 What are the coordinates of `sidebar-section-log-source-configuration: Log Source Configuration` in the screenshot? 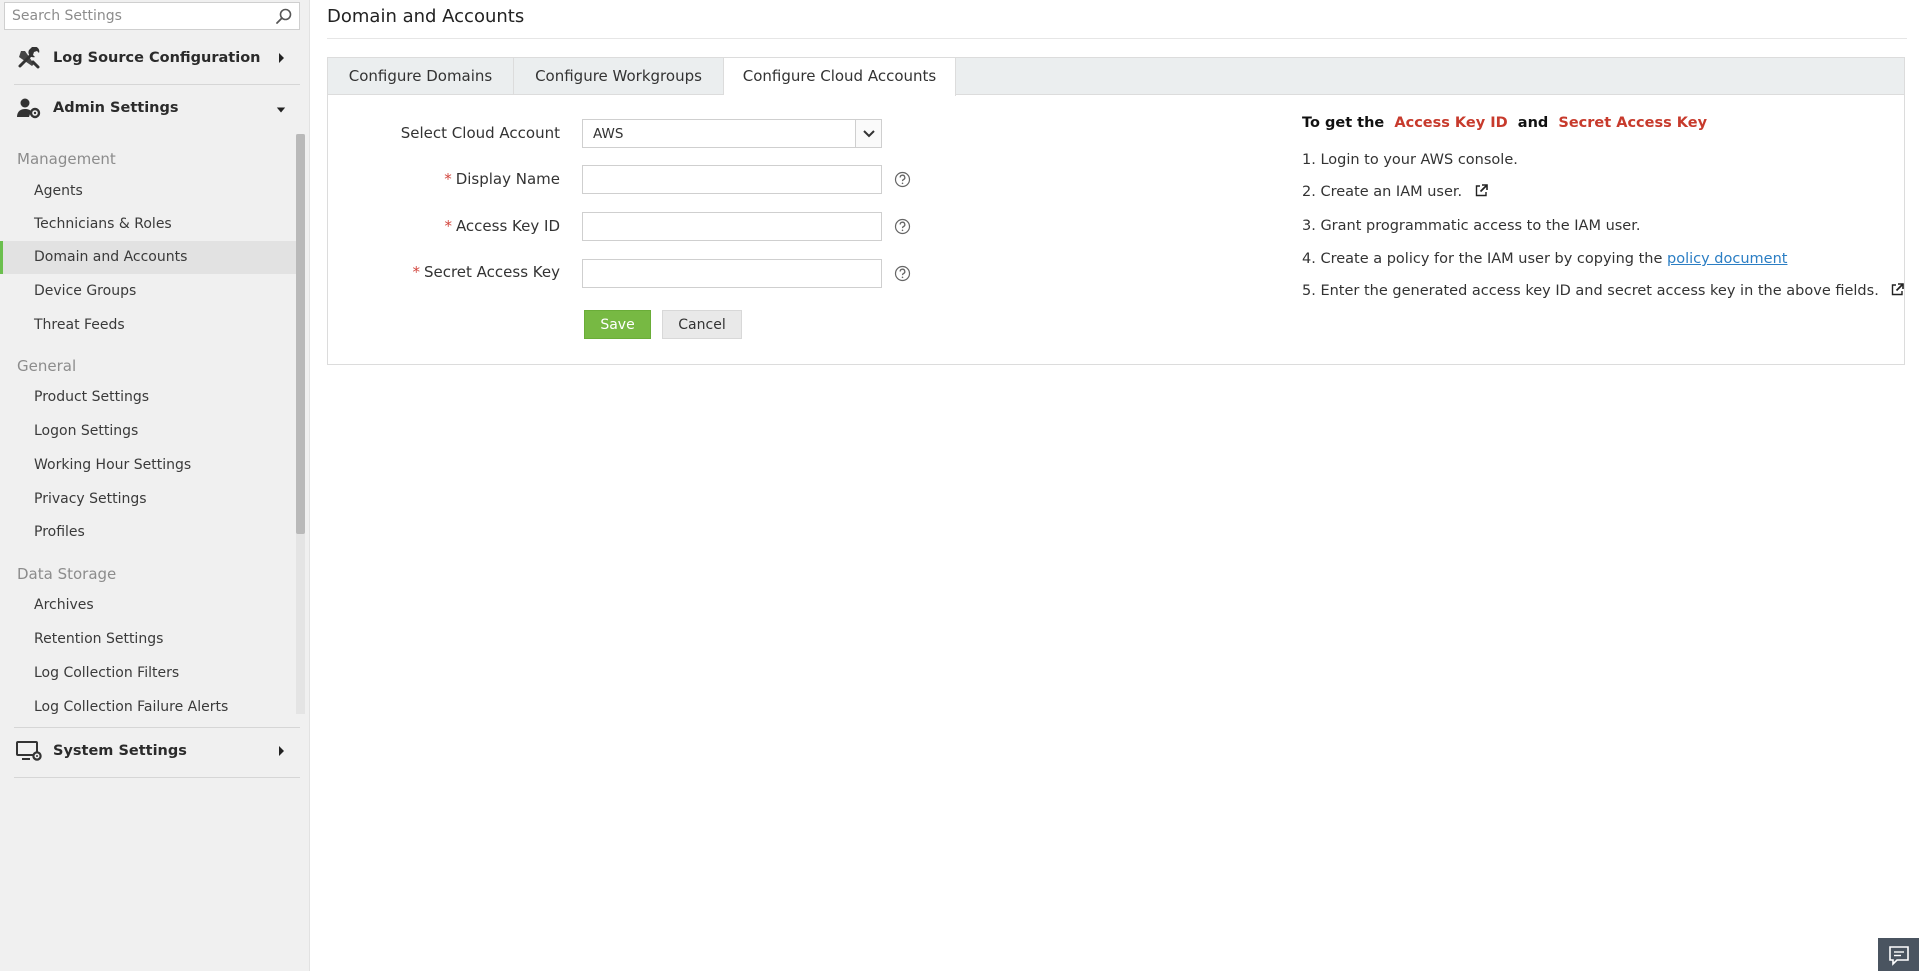 It's located at (150, 58).